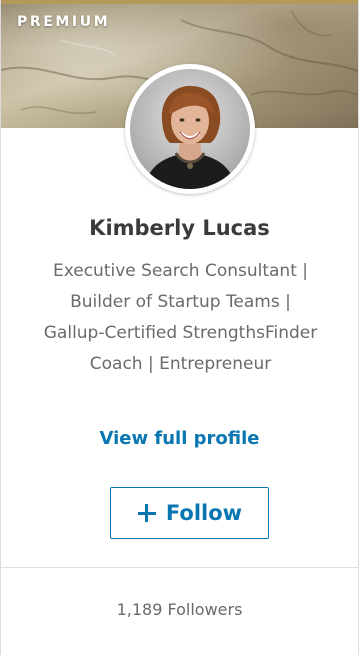 The width and height of the screenshot is (359, 655). I want to click on profile-name: Kimberly Lucas, so click(179, 228).